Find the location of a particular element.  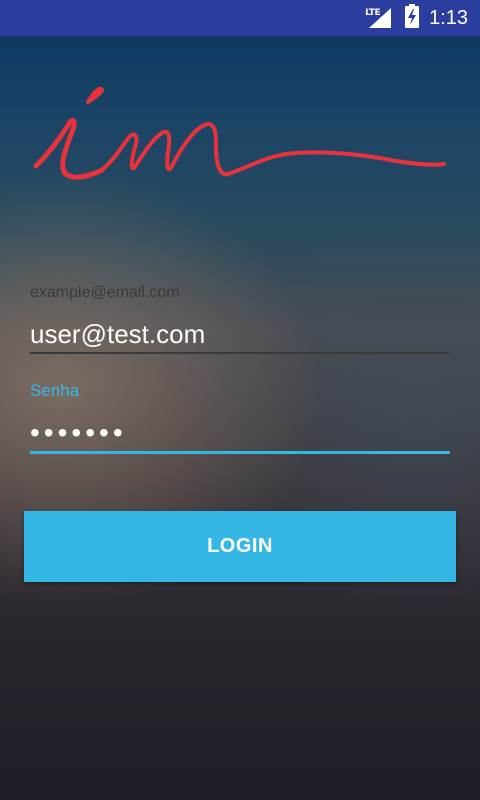

brand-logo is located at coordinates (240, 135).